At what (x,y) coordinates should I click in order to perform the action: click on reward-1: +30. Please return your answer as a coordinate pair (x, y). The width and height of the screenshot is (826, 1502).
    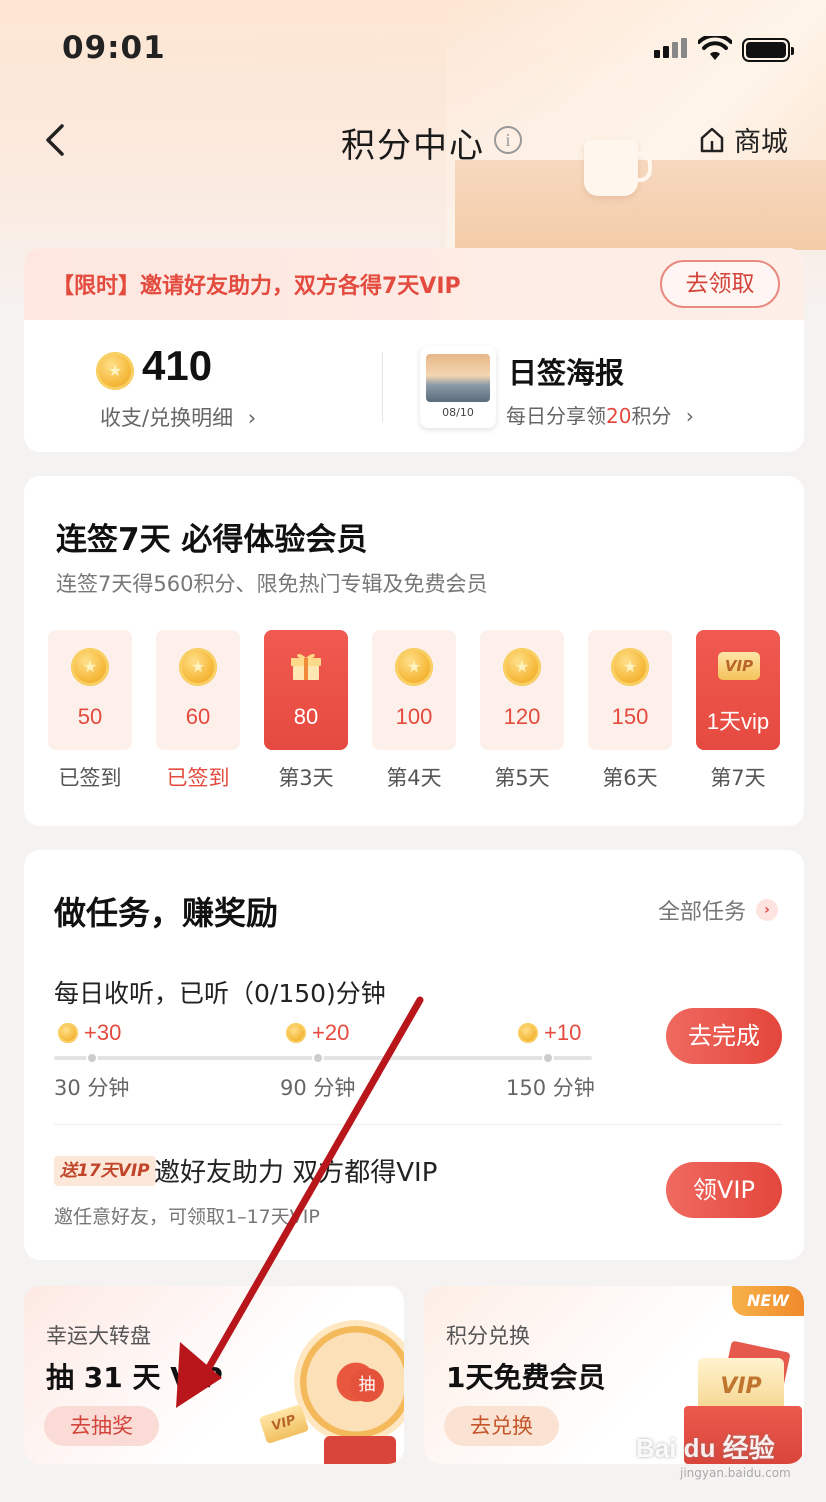
    Looking at the image, I should click on (89, 1033).